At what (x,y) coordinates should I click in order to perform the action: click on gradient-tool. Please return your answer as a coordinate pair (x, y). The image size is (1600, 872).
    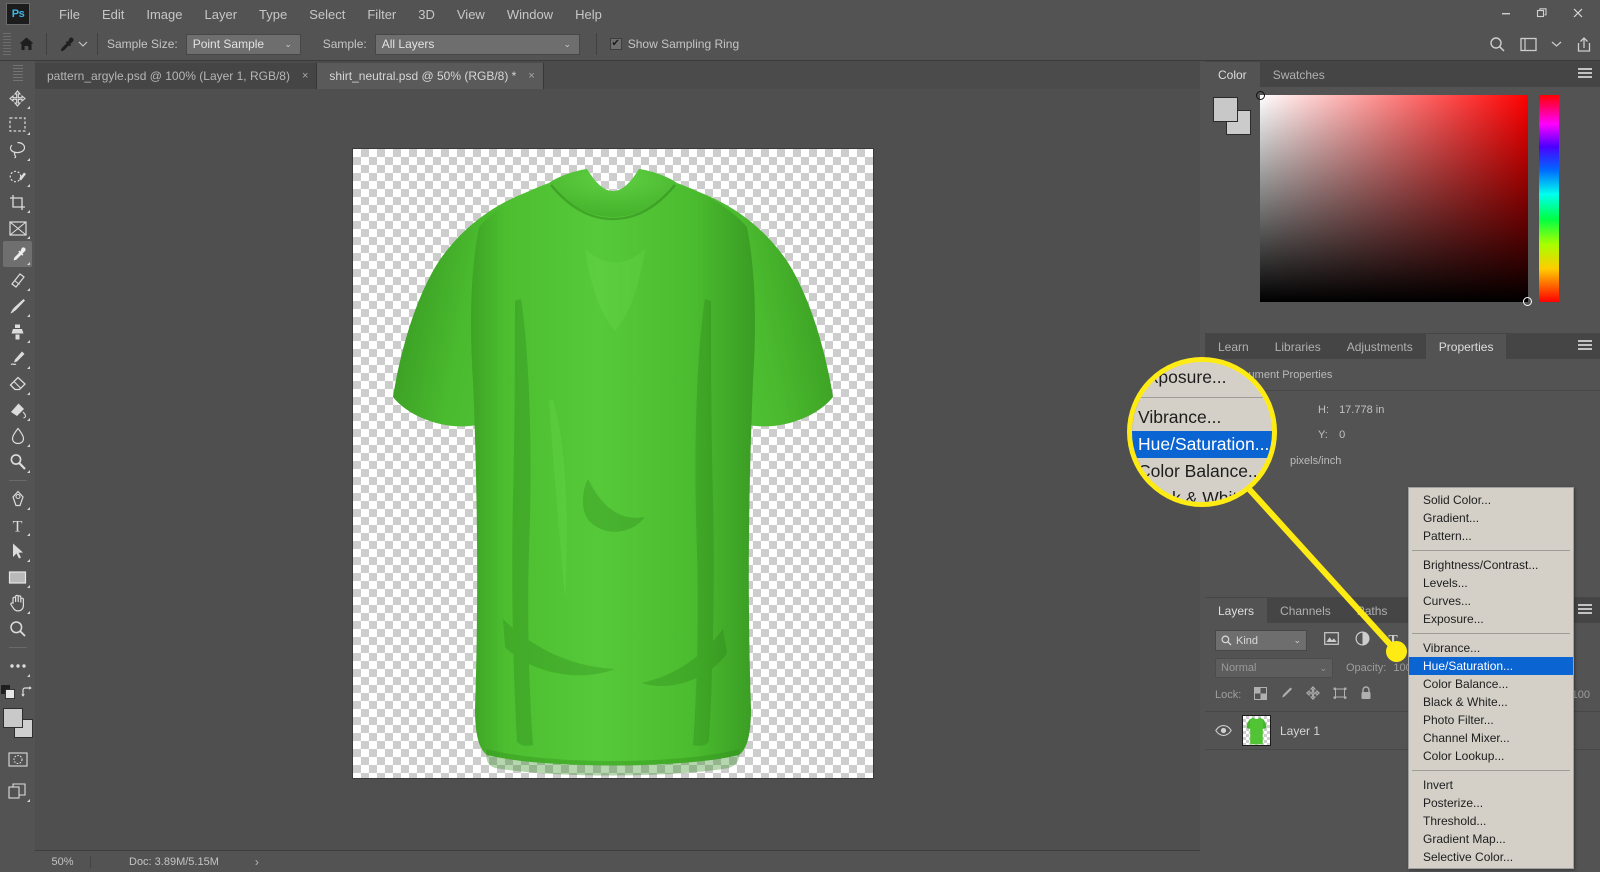
    Looking at the image, I should click on (17, 410).